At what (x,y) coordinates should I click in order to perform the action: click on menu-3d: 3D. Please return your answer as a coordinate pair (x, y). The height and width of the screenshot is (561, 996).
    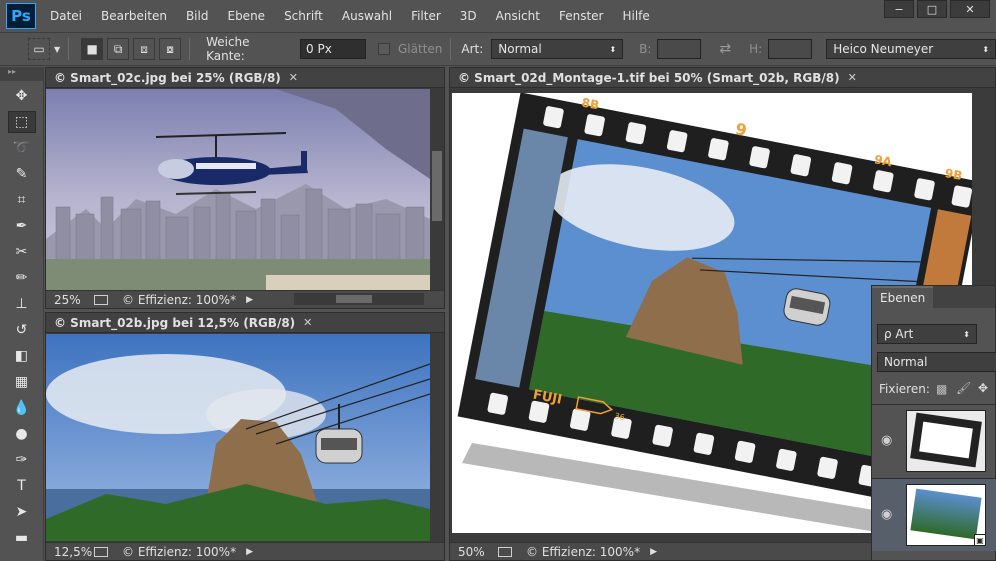
    Looking at the image, I should click on (468, 16).